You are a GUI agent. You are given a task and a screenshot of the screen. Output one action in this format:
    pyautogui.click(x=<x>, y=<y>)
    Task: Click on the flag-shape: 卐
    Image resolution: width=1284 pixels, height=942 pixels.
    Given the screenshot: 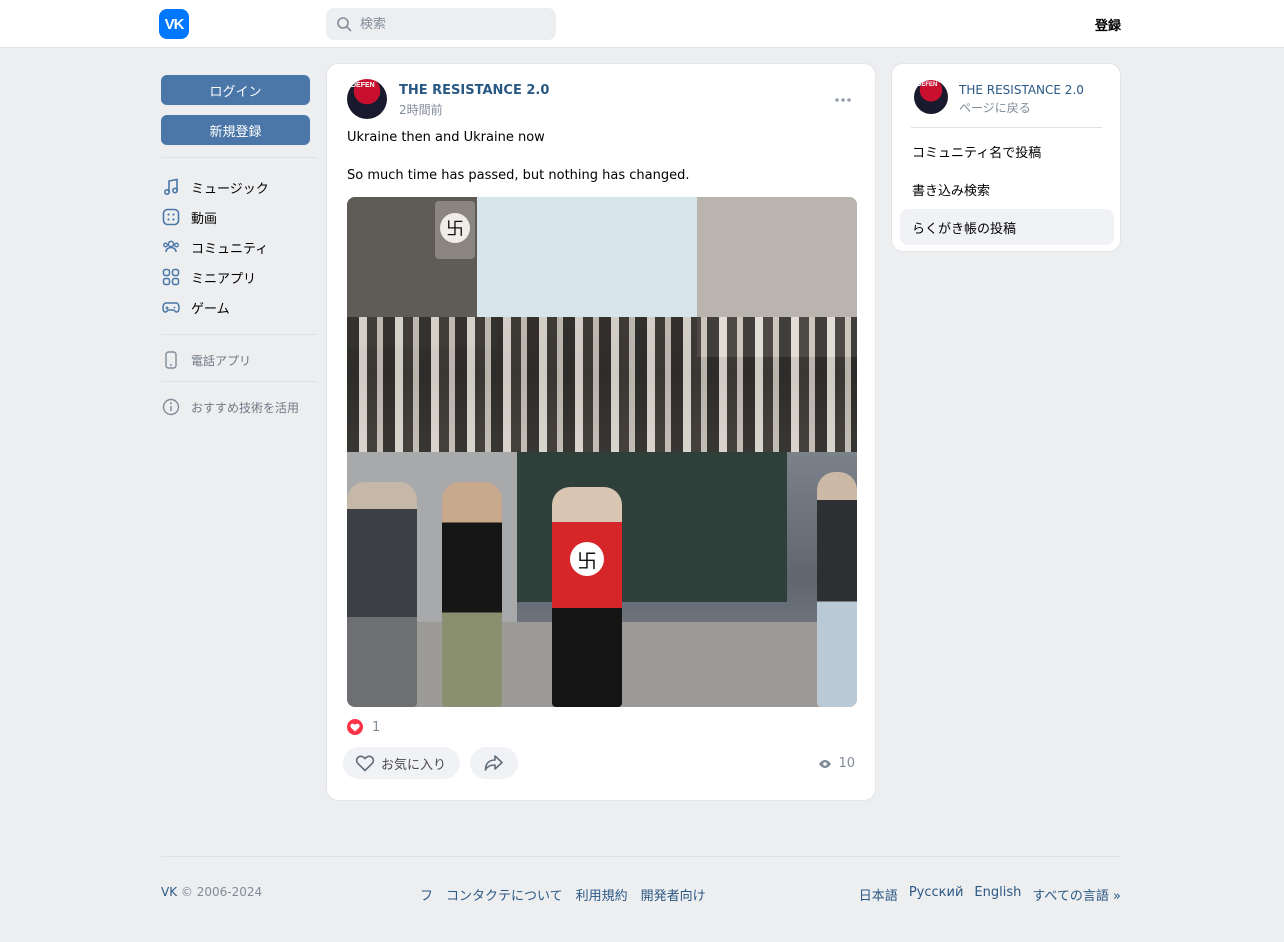 What is the action you would take?
    pyautogui.click(x=455, y=230)
    